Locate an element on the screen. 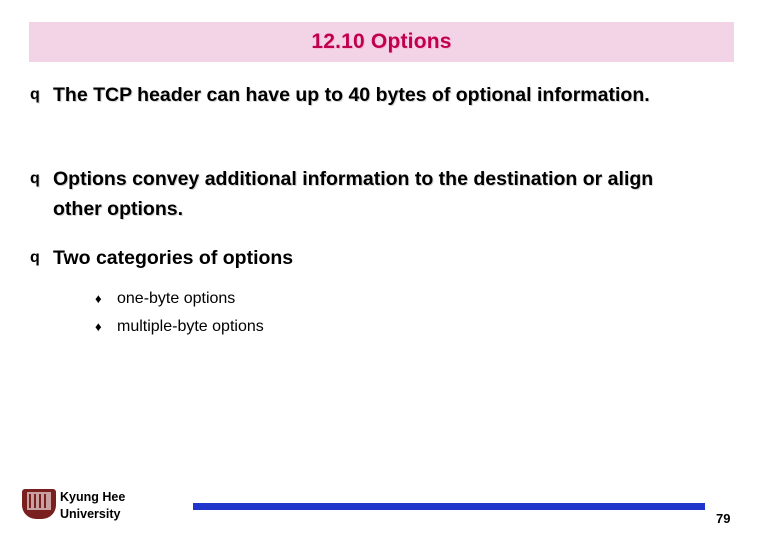  page-title: 12.10 Options is located at coordinates (381, 41).